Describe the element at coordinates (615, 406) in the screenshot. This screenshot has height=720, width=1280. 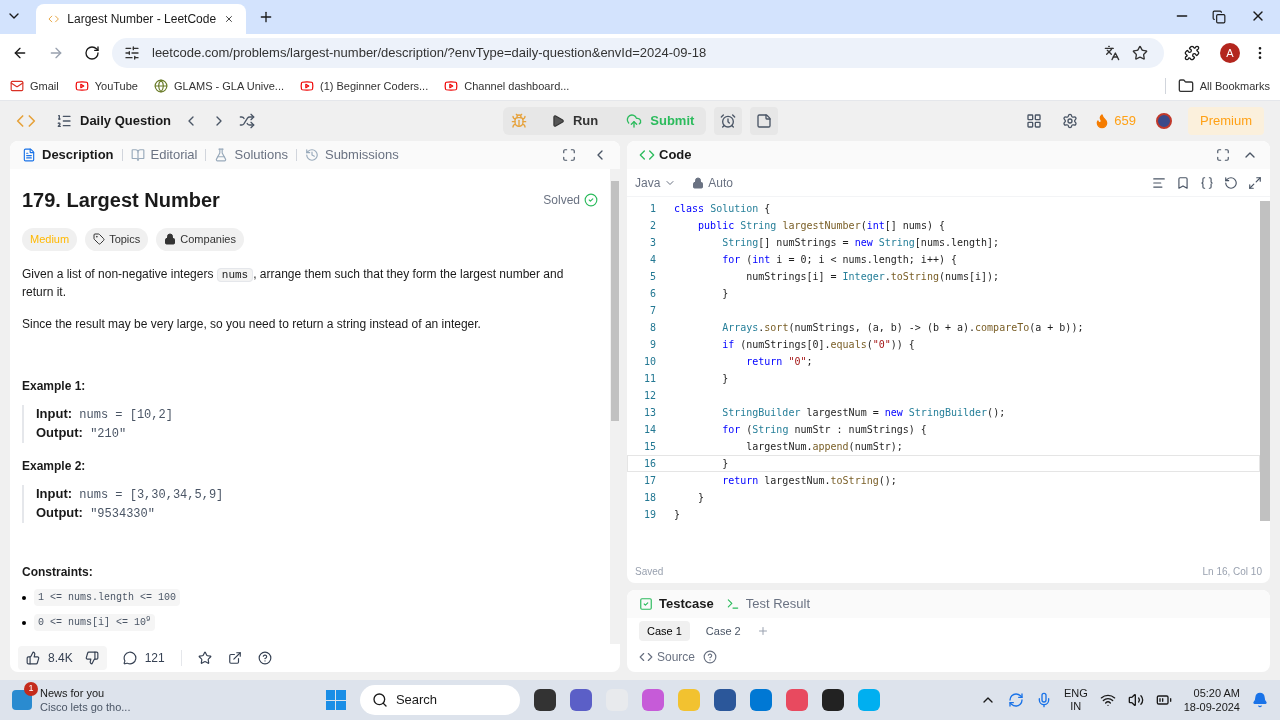
I see `scrollbar` at that location.